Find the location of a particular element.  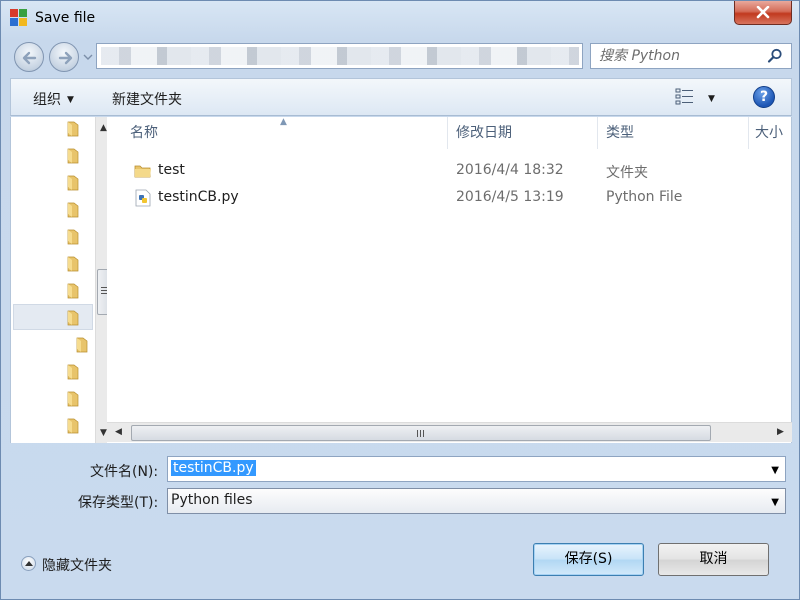

search-input is located at coordinates (676, 56).